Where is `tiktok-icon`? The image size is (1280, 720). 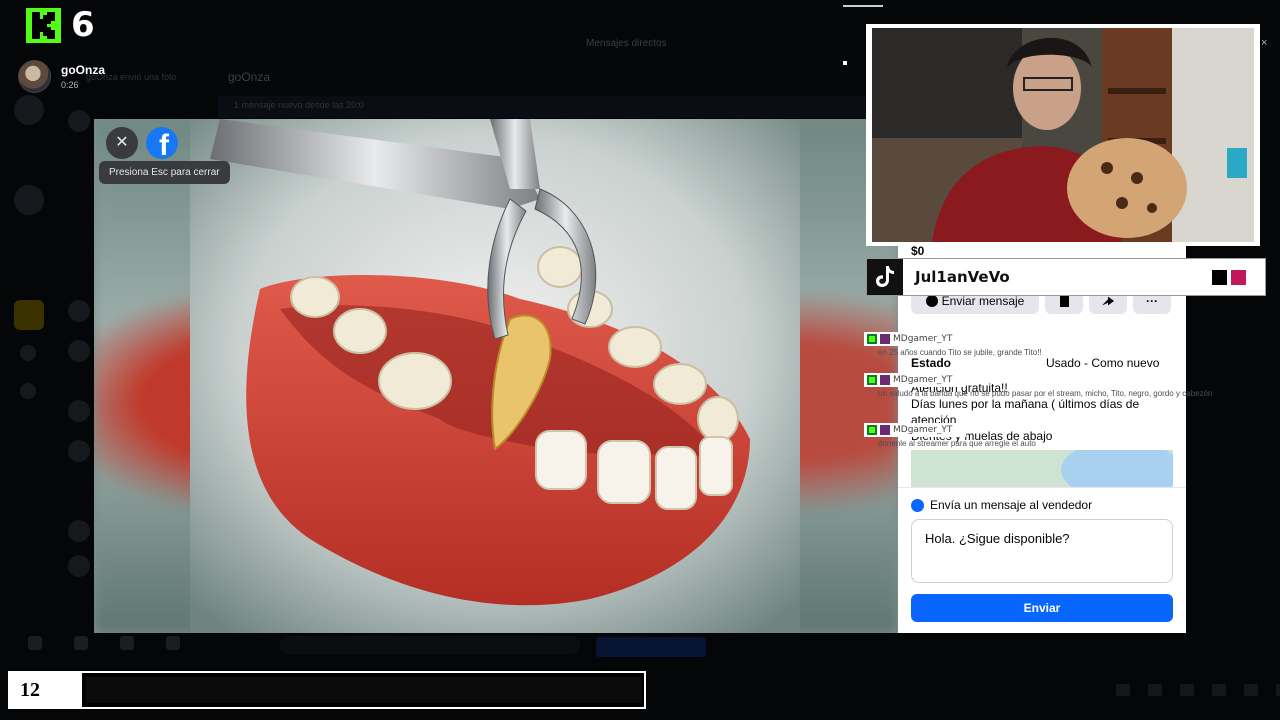
tiktok-icon is located at coordinates (885, 277).